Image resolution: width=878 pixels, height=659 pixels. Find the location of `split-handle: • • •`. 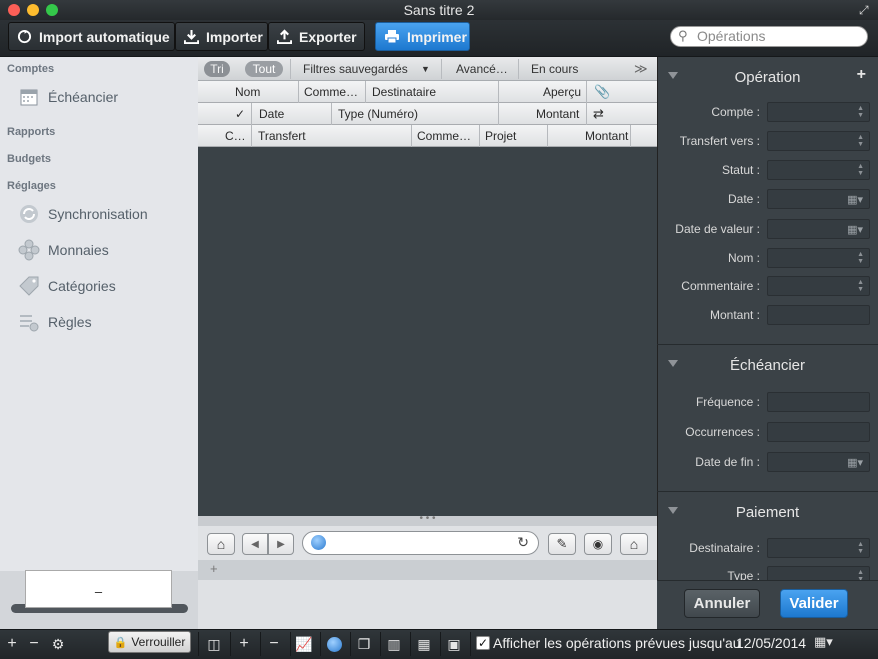

split-handle: • • • is located at coordinates (427, 520).